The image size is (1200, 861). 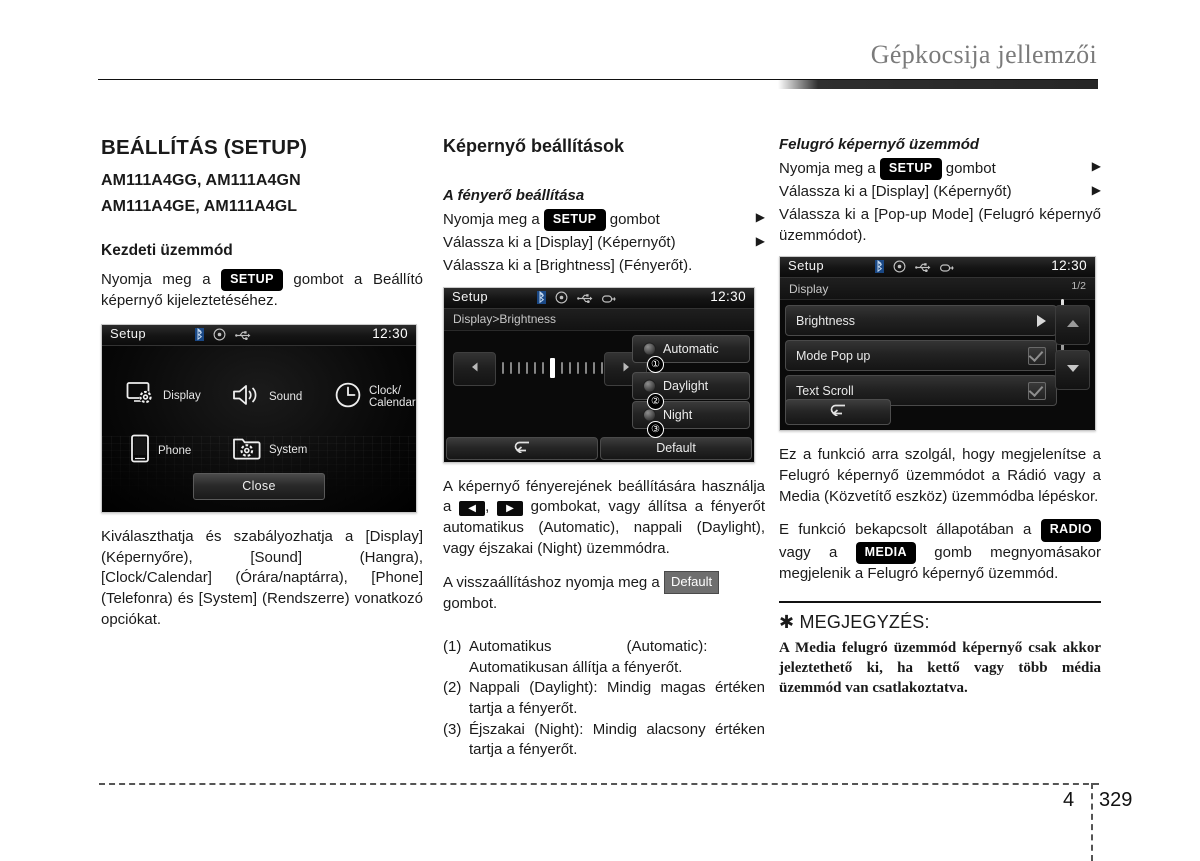 I want to click on brightness-decrease-button, so click(x=474, y=368).